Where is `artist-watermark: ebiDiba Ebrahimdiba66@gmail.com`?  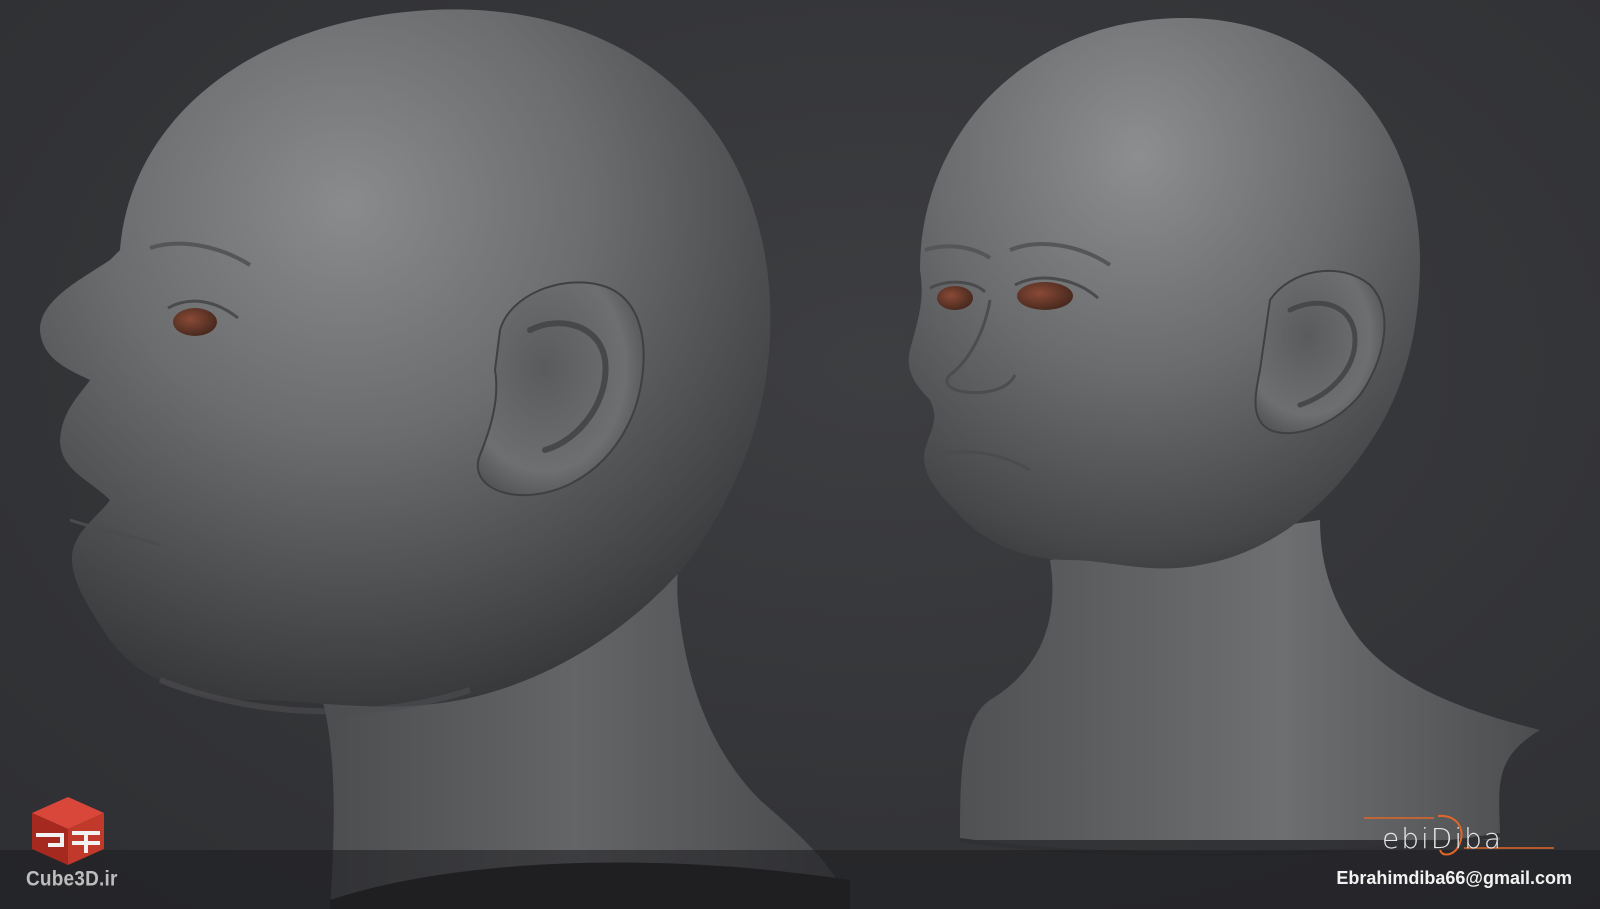 artist-watermark: ebiDiba Ebrahimdiba66@gmail.com is located at coordinates (1454, 857).